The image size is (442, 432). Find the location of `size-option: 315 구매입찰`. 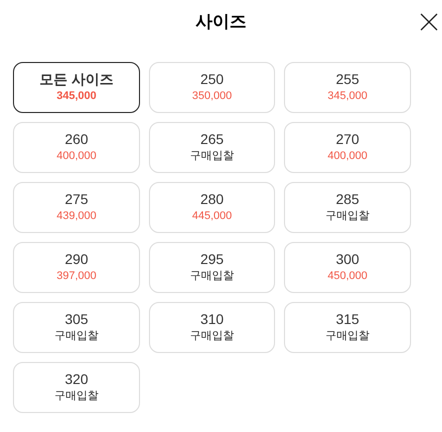

size-option: 315 구매입찰 is located at coordinates (347, 327).